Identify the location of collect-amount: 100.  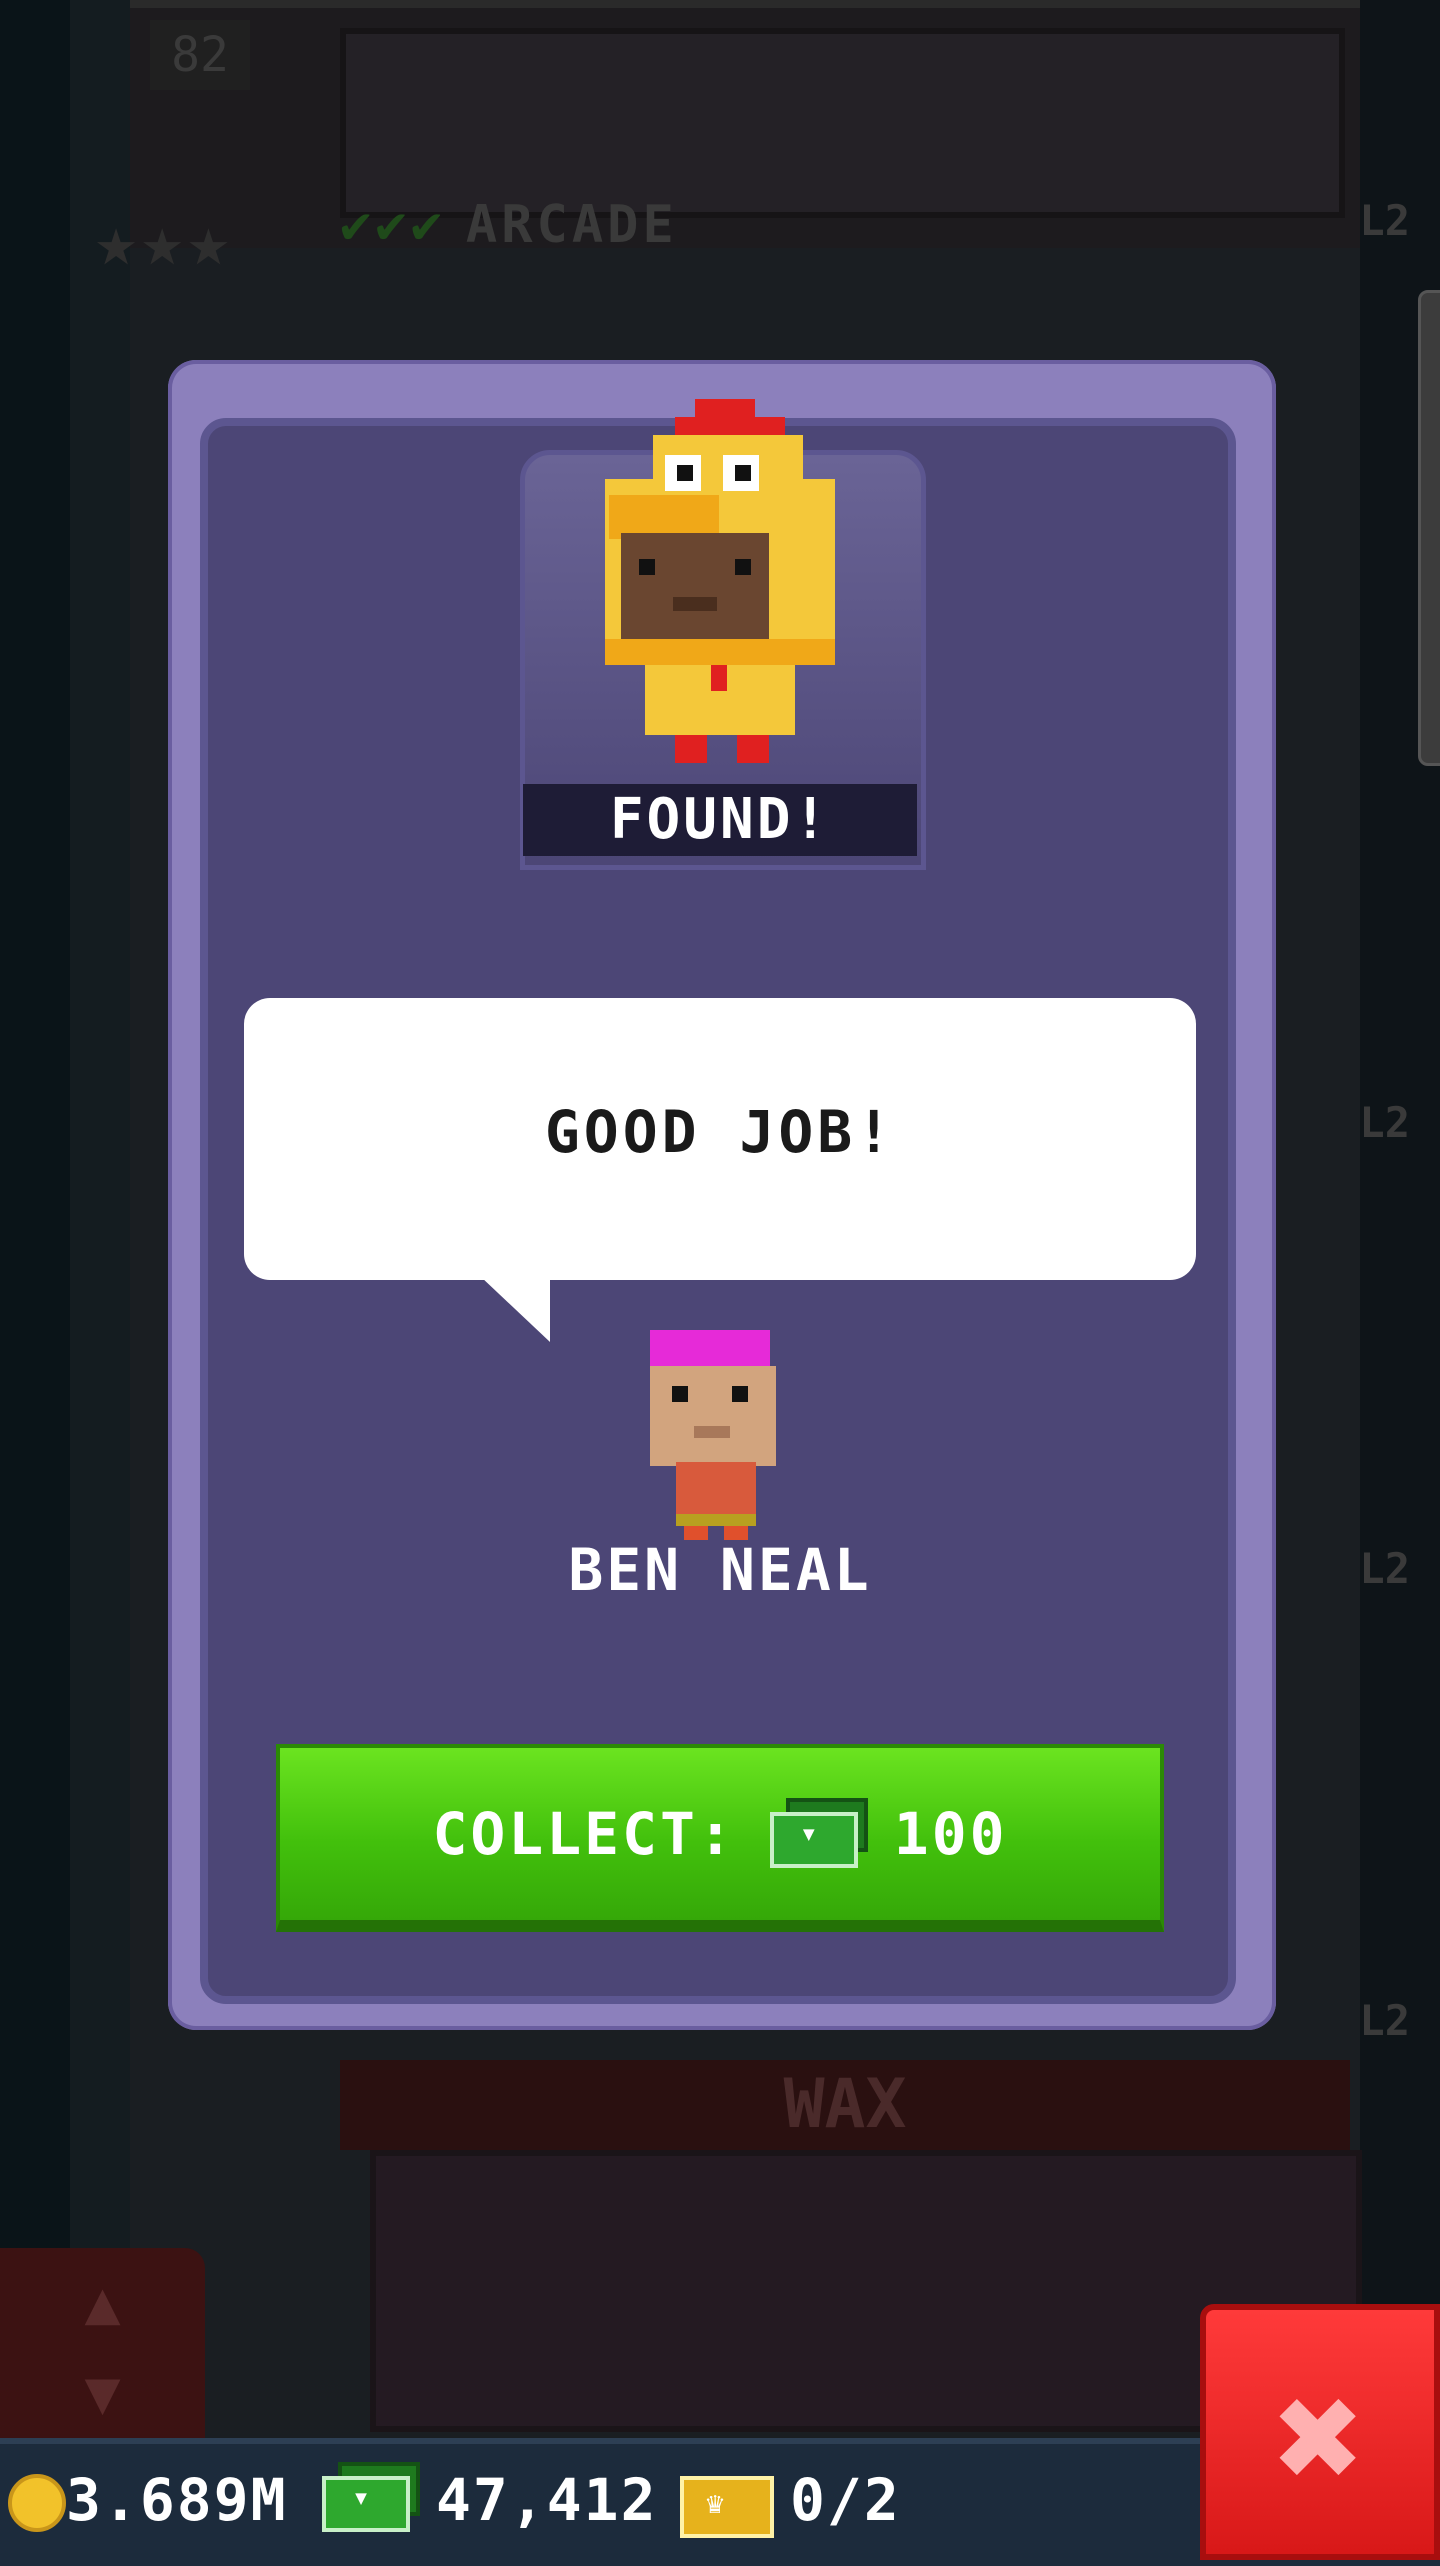
(950, 1834).